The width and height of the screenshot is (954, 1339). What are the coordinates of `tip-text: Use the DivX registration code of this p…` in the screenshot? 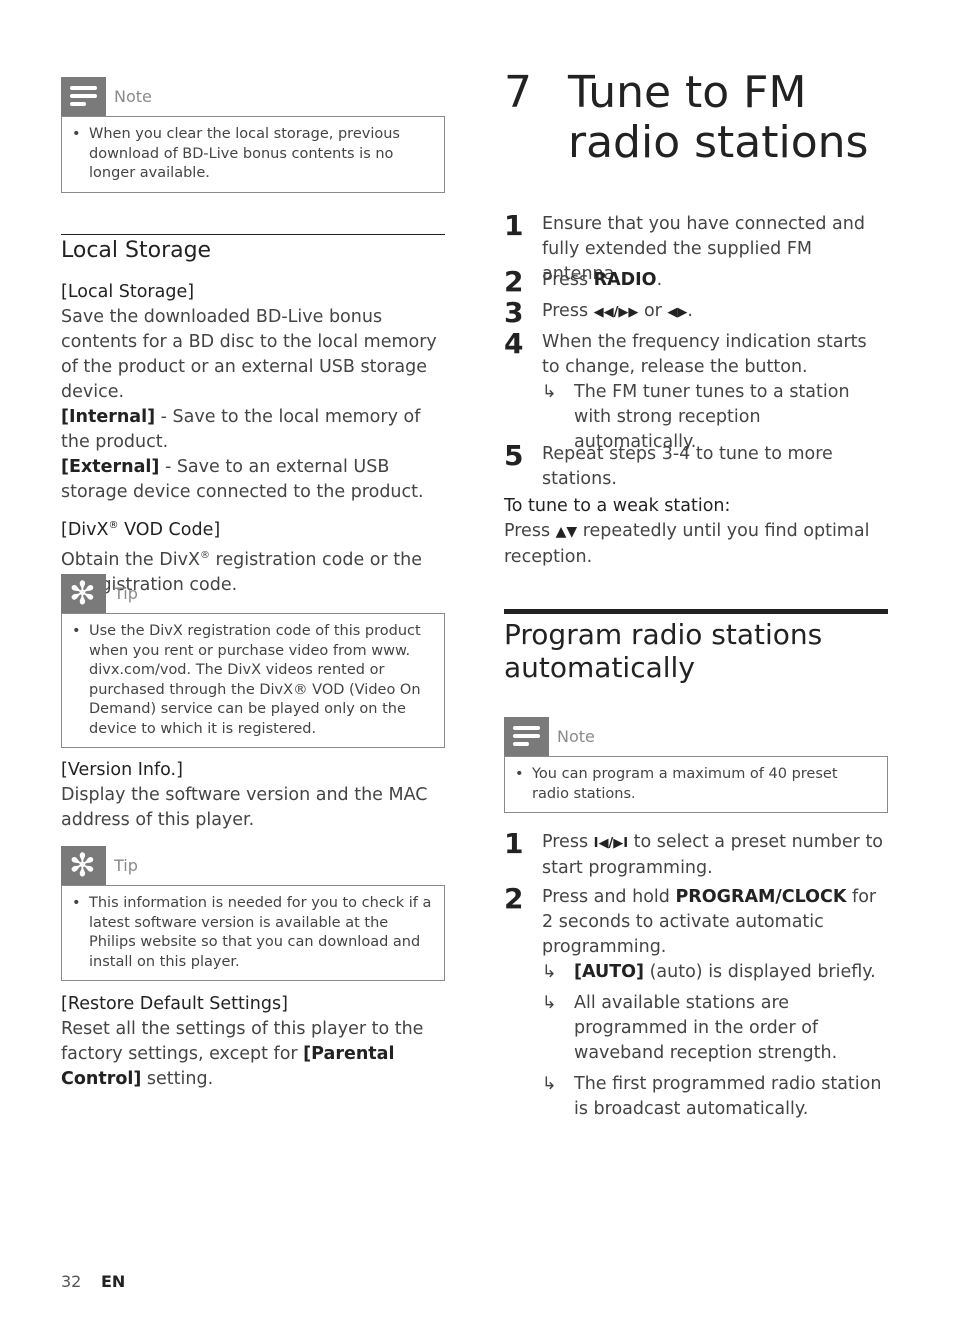 It's located at (255, 680).